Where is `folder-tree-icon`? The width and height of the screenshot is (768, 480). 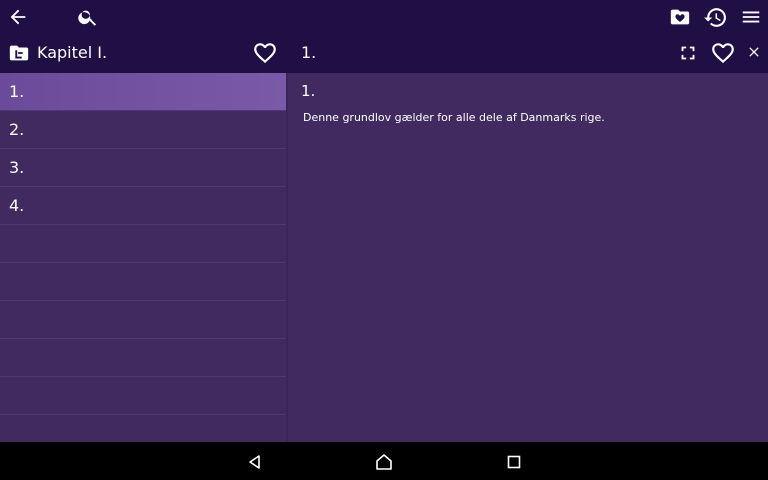 folder-tree-icon is located at coordinates (19, 53).